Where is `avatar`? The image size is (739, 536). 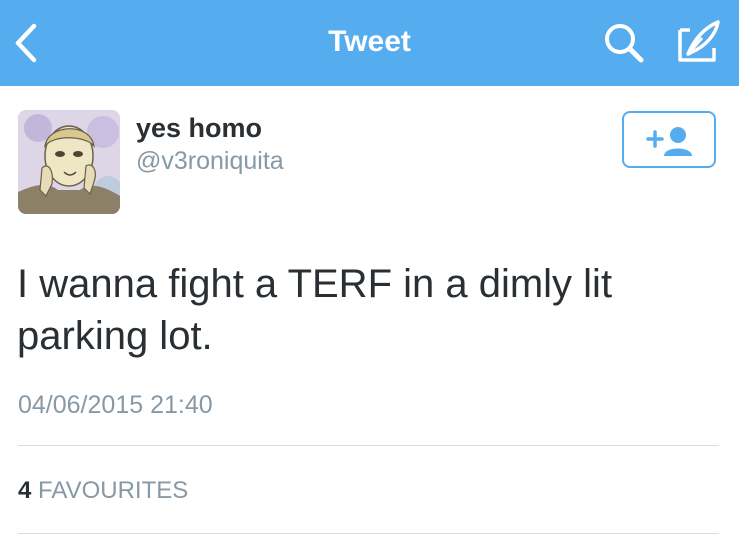 avatar is located at coordinates (69, 162).